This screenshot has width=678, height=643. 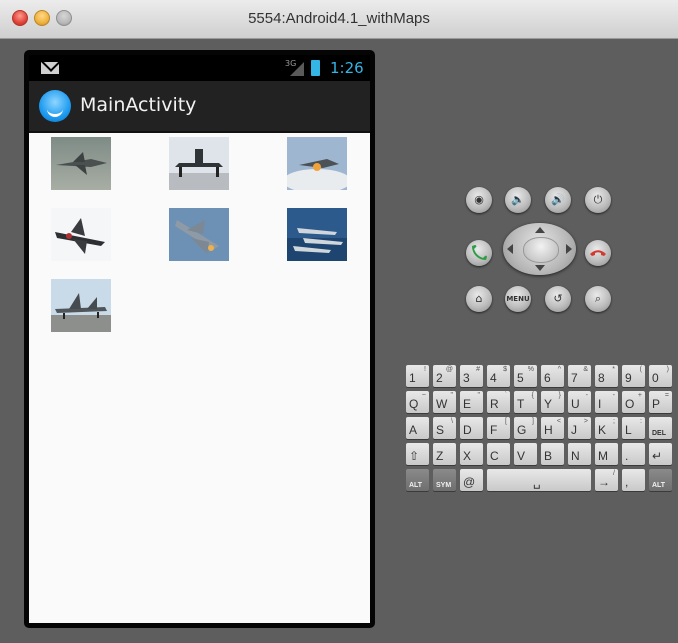 What do you see at coordinates (199, 68) in the screenshot?
I see `status-bar: 3G 1:26` at bounding box center [199, 68].